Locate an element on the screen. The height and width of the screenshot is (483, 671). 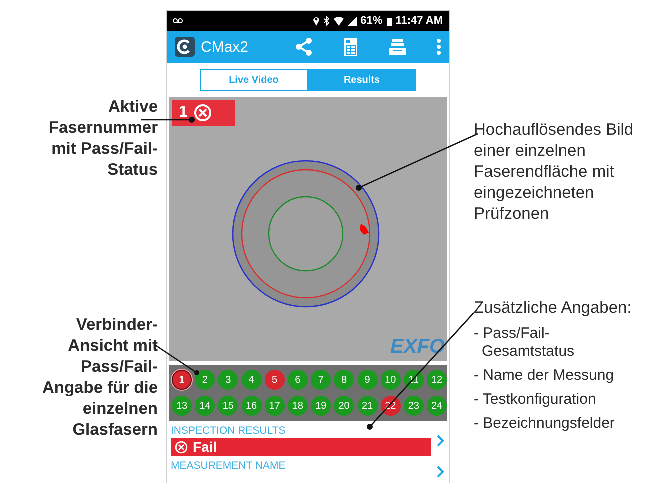
bluetooth-icon is located at coordinates (327, 21).